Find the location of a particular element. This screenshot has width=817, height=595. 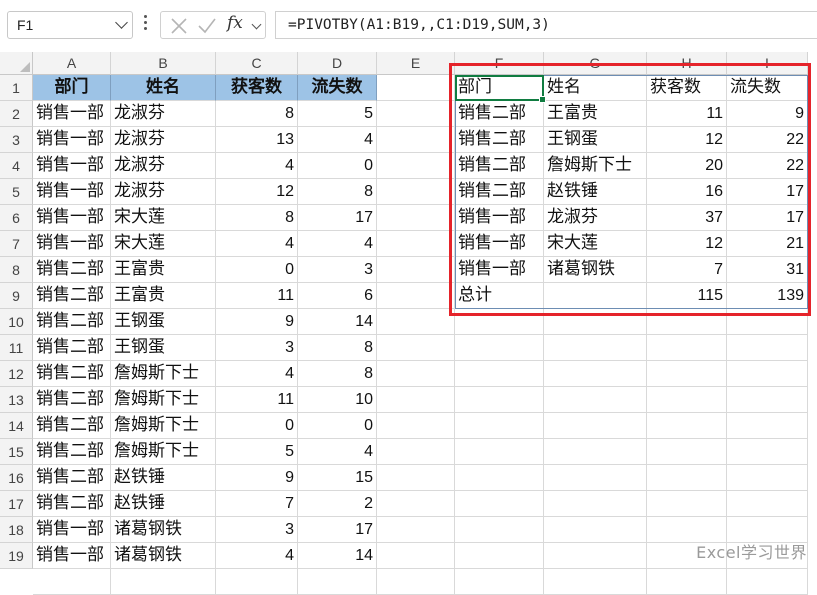

cell-d15: 4 is located at coordinates (337, 452).